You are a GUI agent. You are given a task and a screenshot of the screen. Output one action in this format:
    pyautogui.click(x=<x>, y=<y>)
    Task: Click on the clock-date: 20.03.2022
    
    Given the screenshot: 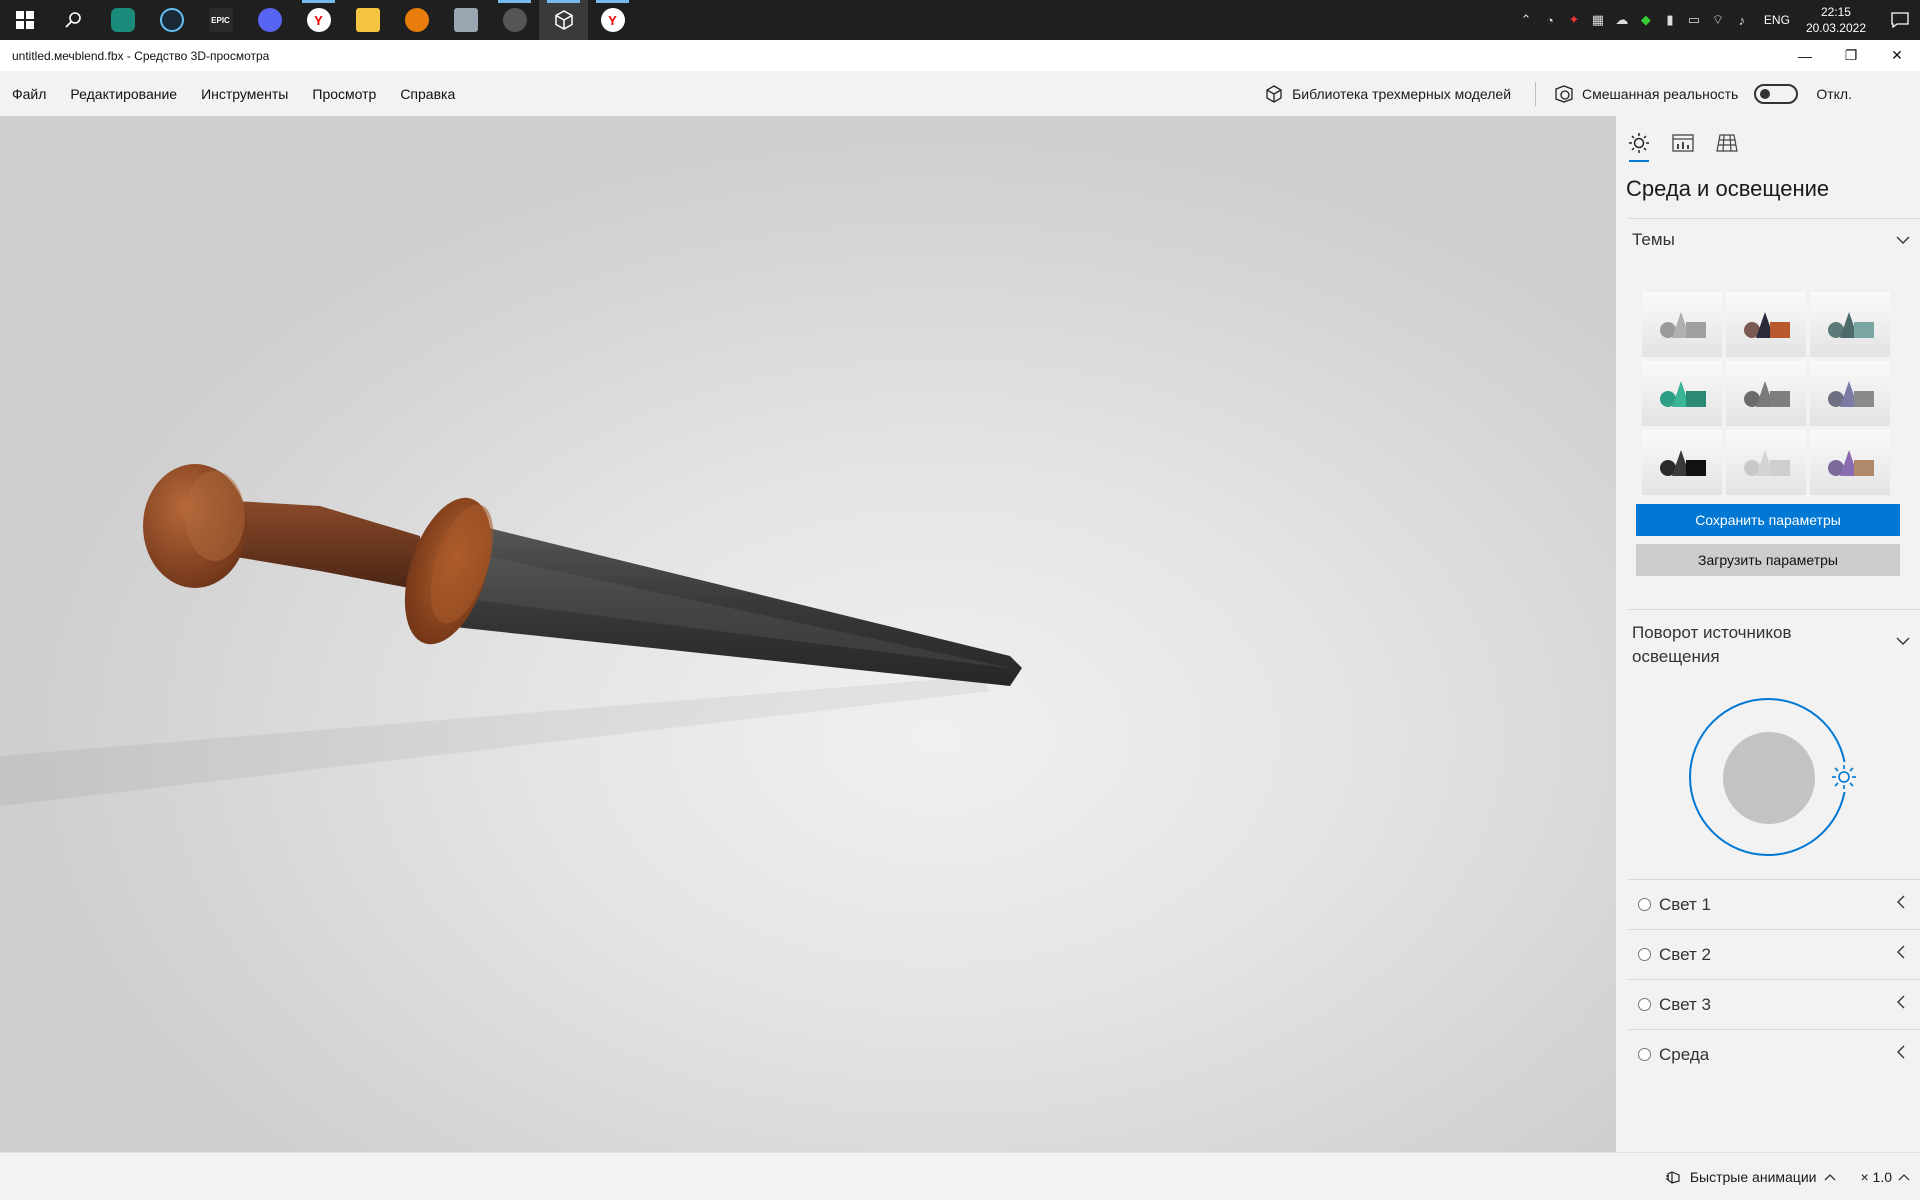 What is the action you would take?
    pyautogui.click(x=1835, y=28)
    